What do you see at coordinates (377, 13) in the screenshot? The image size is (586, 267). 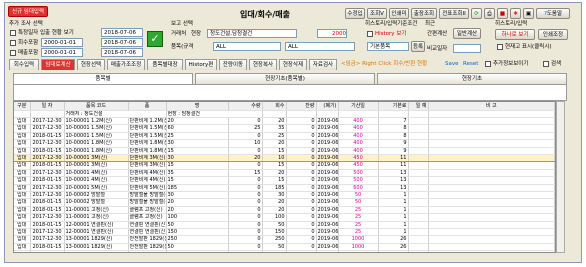 I see `search-button: 조회V` at bounding box center [377, 13].